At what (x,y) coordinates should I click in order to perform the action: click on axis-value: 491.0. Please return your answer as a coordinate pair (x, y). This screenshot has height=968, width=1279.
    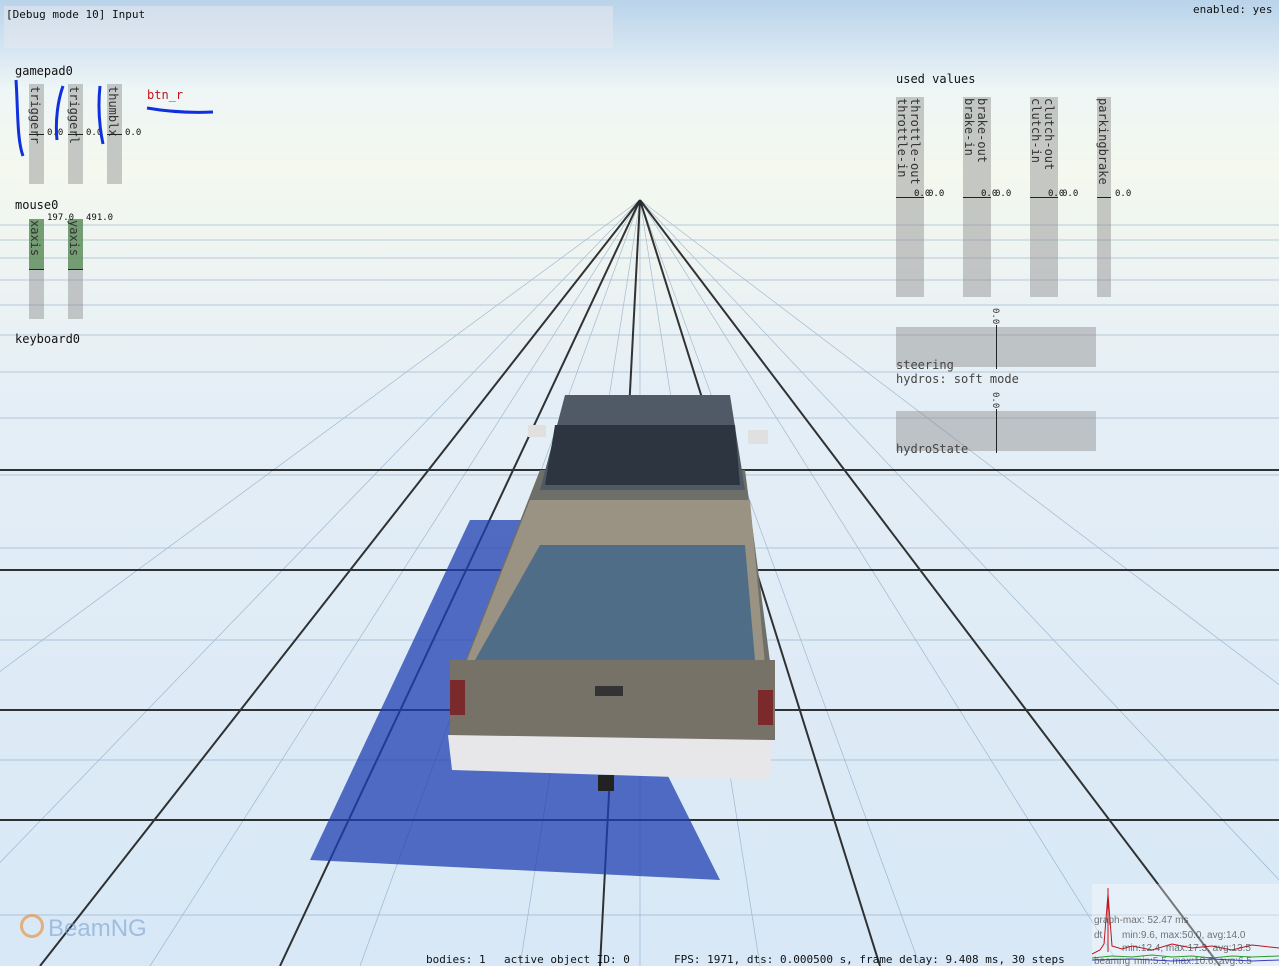
    Looking at the image, I should click on (100, 218).